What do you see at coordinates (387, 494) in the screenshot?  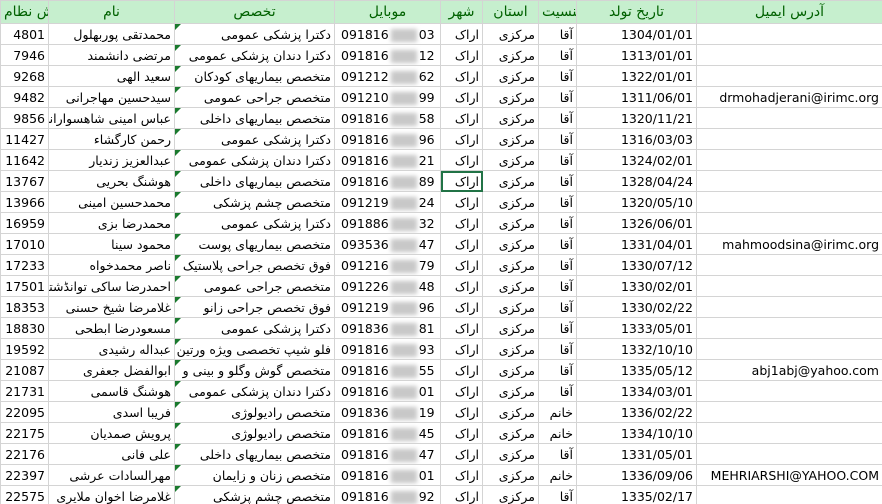 I see `cell-mobile: 091816 92` at bounding box center [387, 494].